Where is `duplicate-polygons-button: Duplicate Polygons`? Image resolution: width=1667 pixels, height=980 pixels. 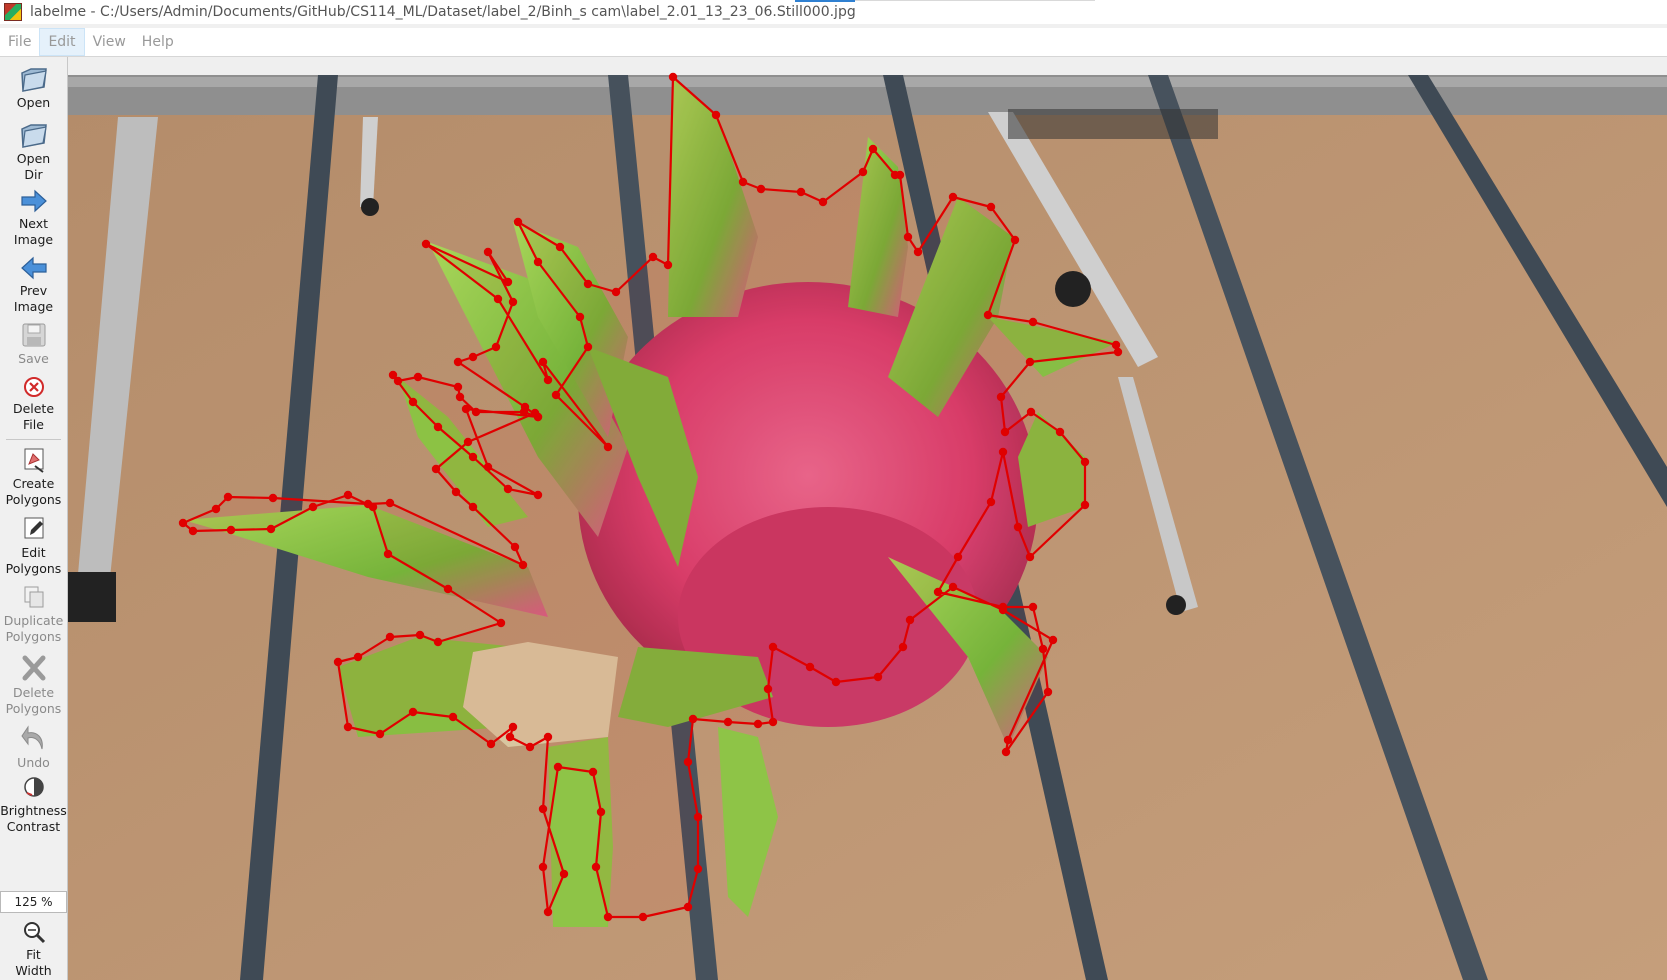
duplicate-polygons-button: Duplicate Polygons is located at coordinates (33, 614).